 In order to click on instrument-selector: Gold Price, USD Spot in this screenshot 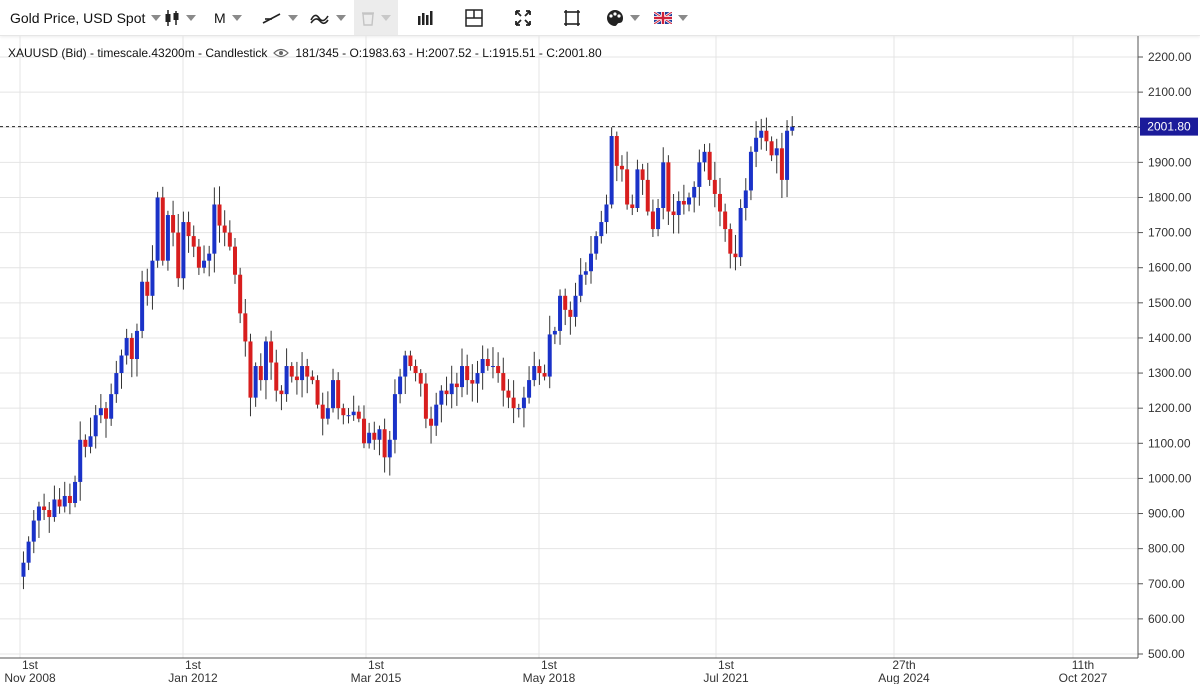, I will do `click(86, 17)`.